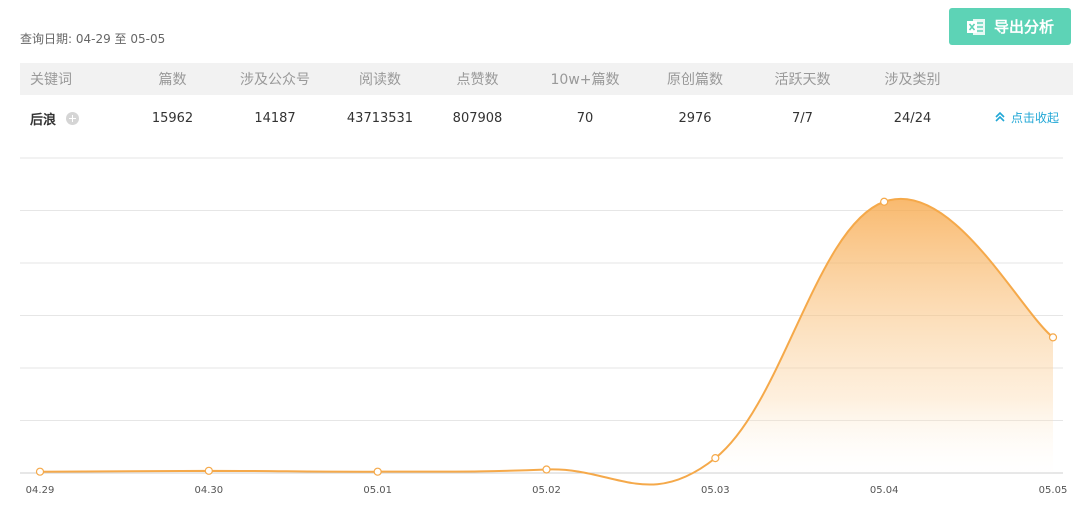 This screenshot has width=1080, height=527. I want to click on articles-cell: 15962, so click(172, 118).